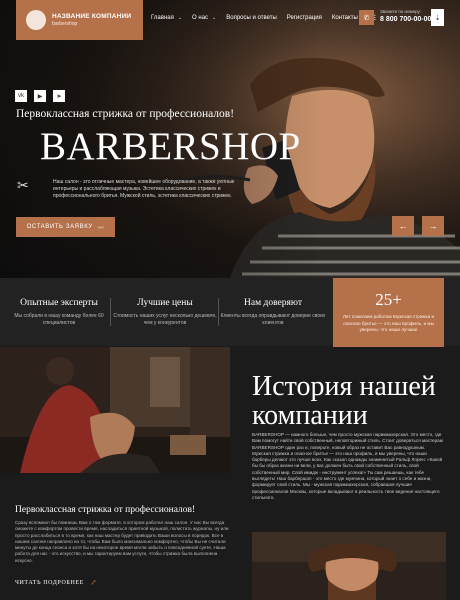 The height and width of the screenshot is (600, 460). I want to click on read-more-label: ЧИТАТЬ ПОДРОБНЕЕ, so click(49, 582).